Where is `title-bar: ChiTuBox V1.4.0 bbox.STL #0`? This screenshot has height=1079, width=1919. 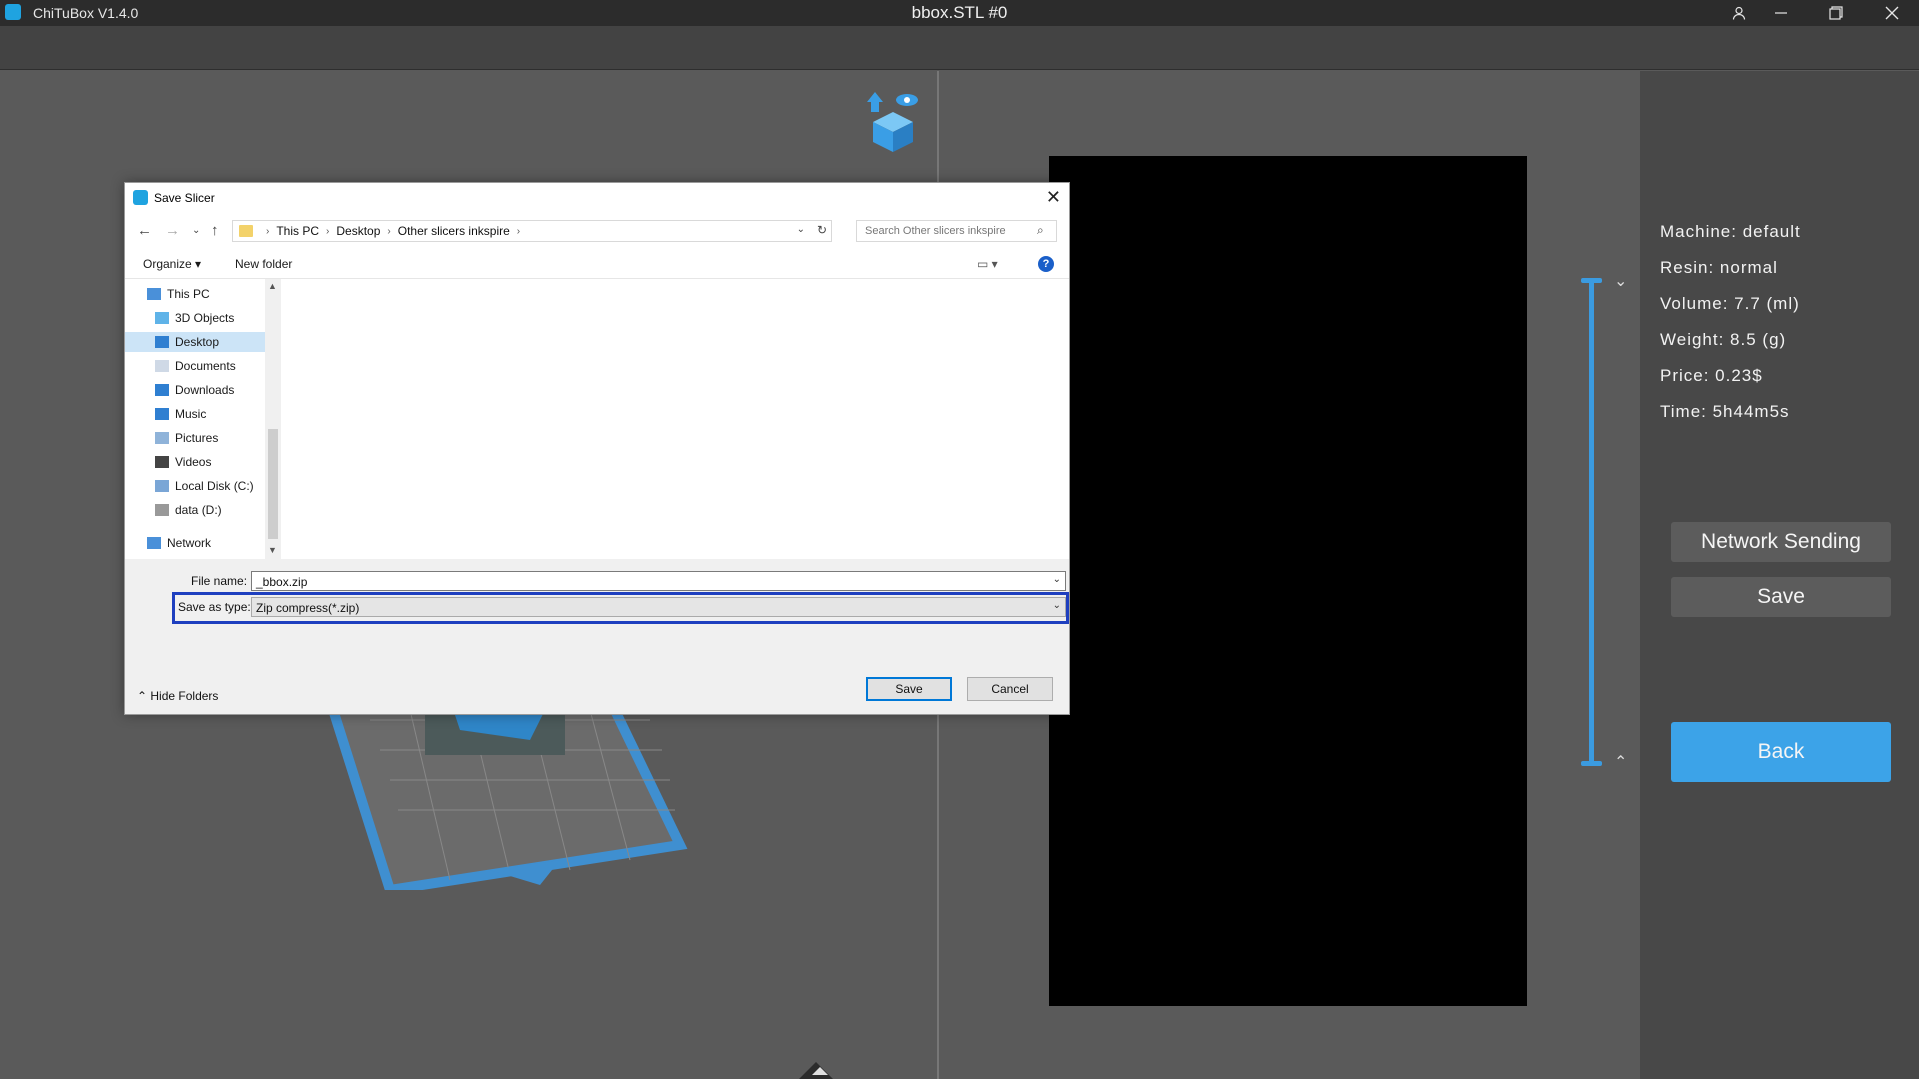 title-bar: ChiTuBox V1.4.0 bbox.STL #0 is located at coordinates (959, 13).